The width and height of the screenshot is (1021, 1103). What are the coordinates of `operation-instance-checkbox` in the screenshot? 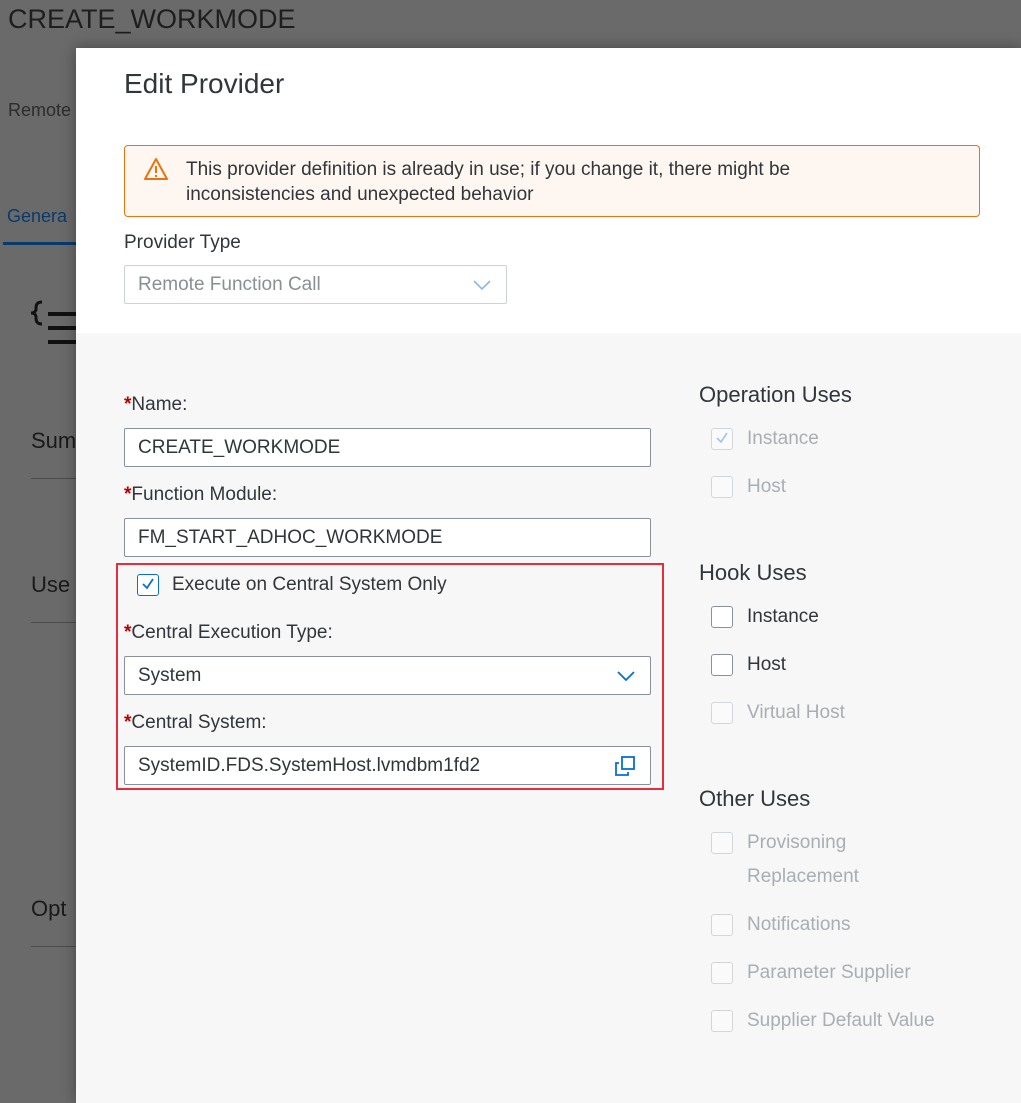 It's located at (722, 439).